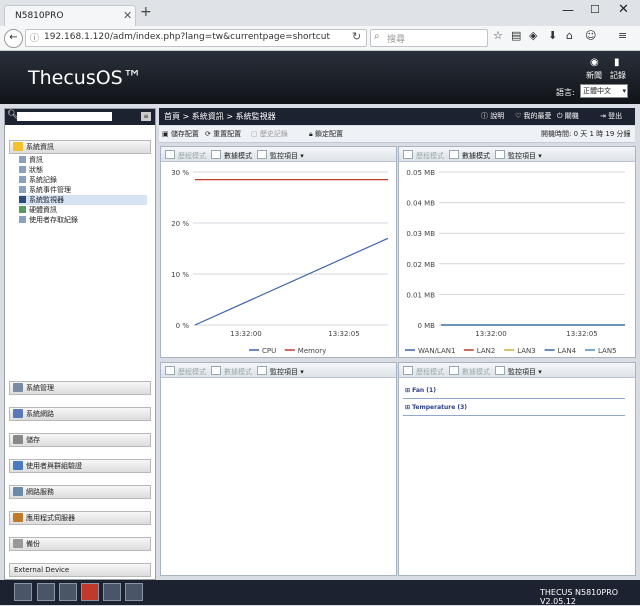  What do you see at coordinates (18, 439) in the screenshot?
I see `storage-icon` at bounding box center [18, 439].